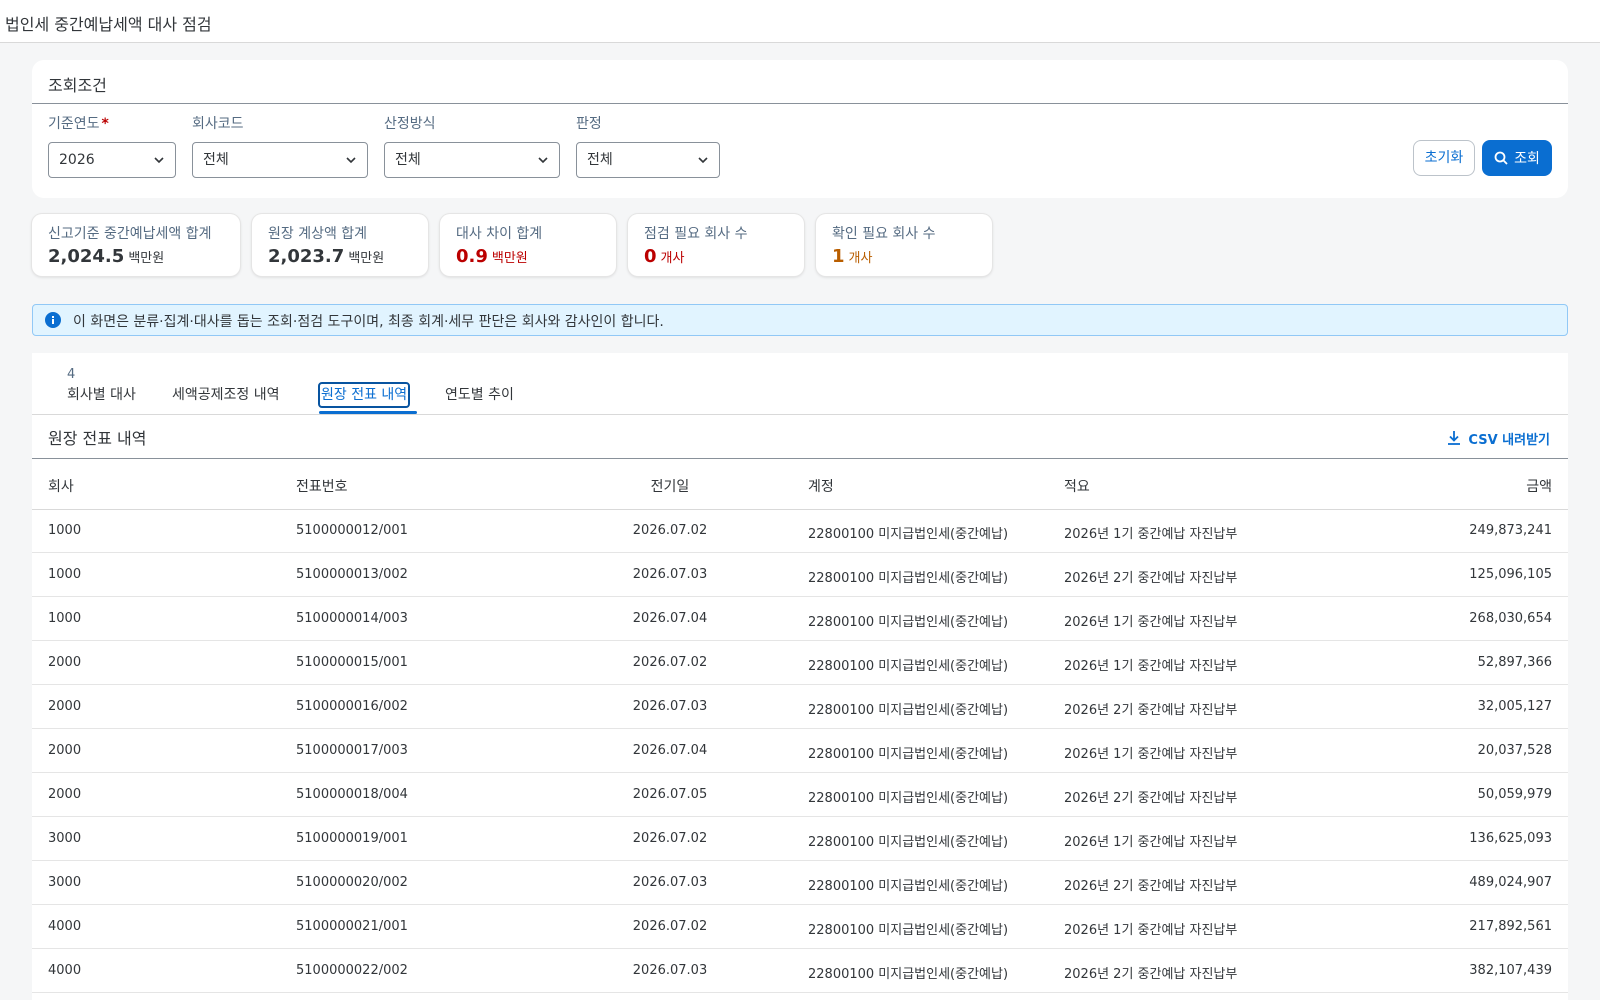 This screenshot has height=1000, width=1600. I want to click on tab-company-reconciliation: 회사별 대사, so click(101, 395).